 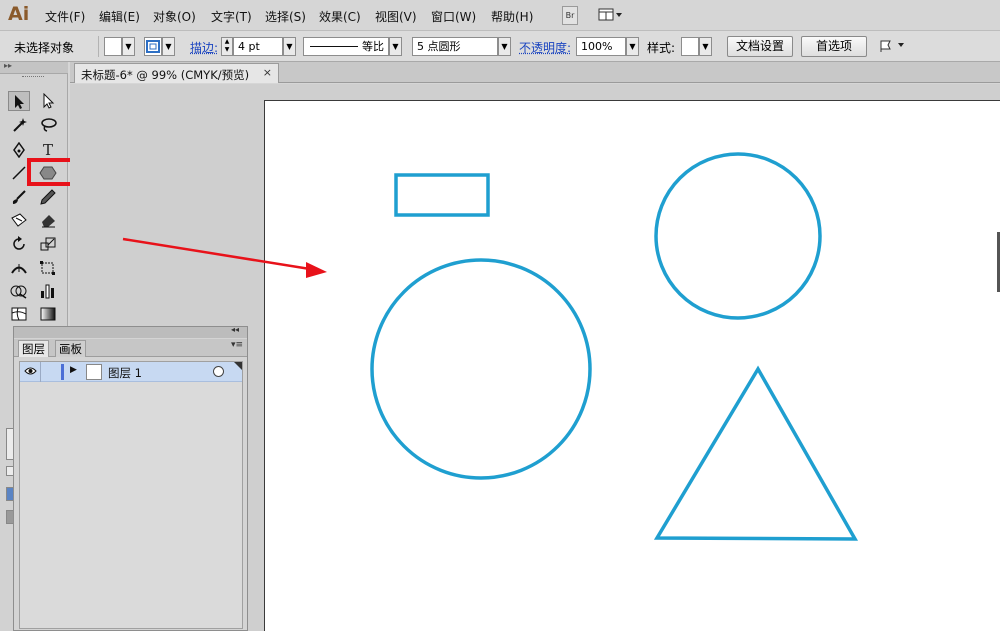 I want to click on type-tool: T, so click(x=48, y=150).